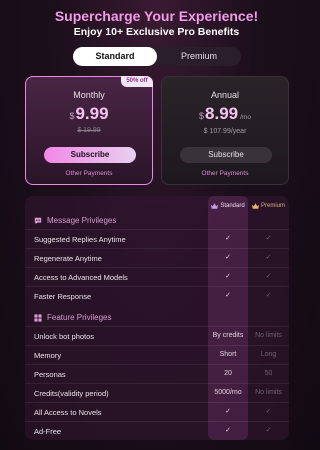 This screenshot has height=450, width=320. I want to click on benefit-label: Ad-Free, so click(48, 431).